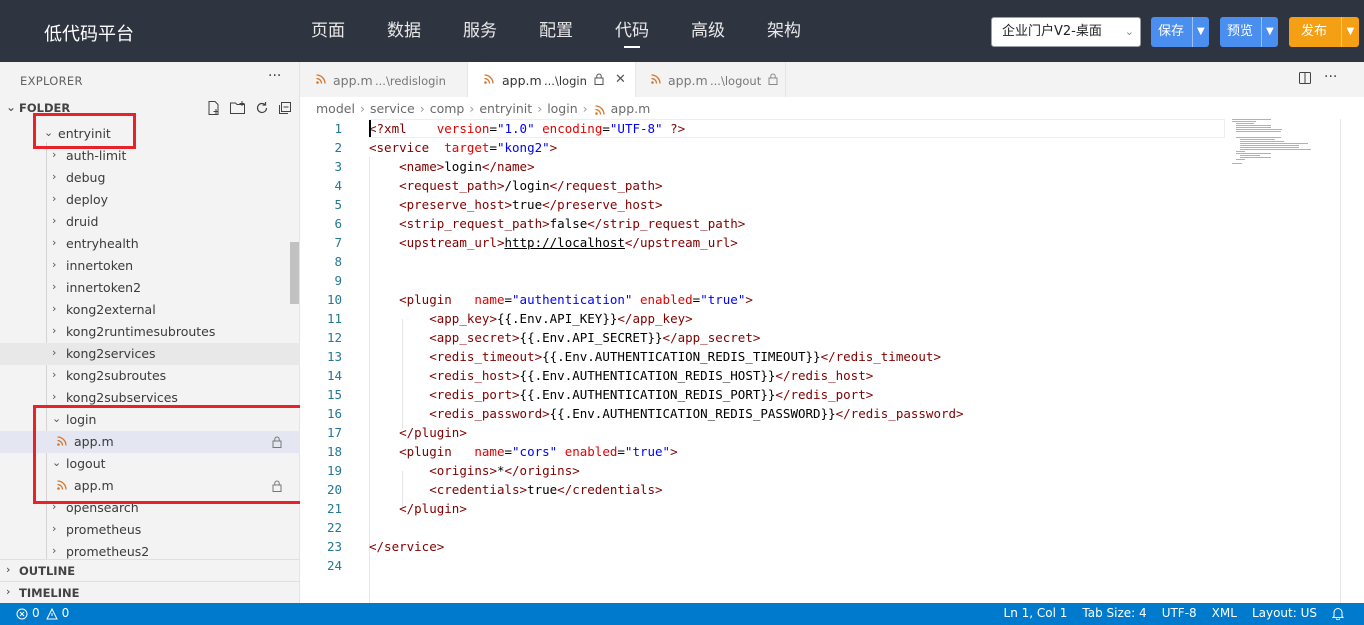  Describe the element at coordinates (1269, 32) in the screenshot. I see `preview-dropdown-icon: ▼` at that location.